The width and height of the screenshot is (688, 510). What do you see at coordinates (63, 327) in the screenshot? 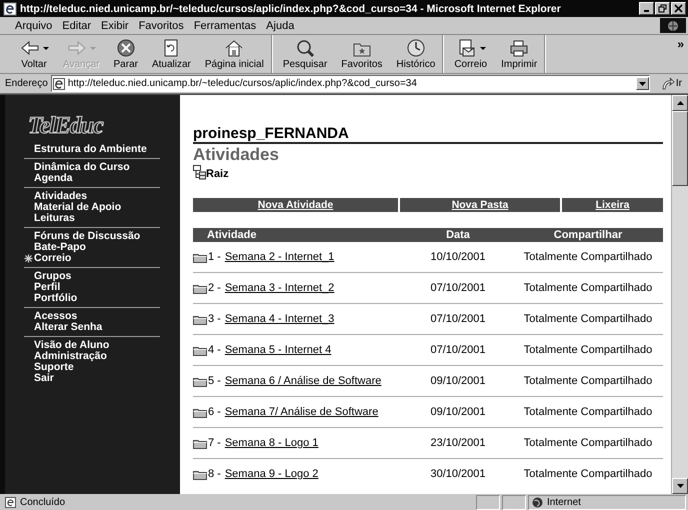
I see `sidebar-item: Alterar Senha` at bounding box center [63, 327].